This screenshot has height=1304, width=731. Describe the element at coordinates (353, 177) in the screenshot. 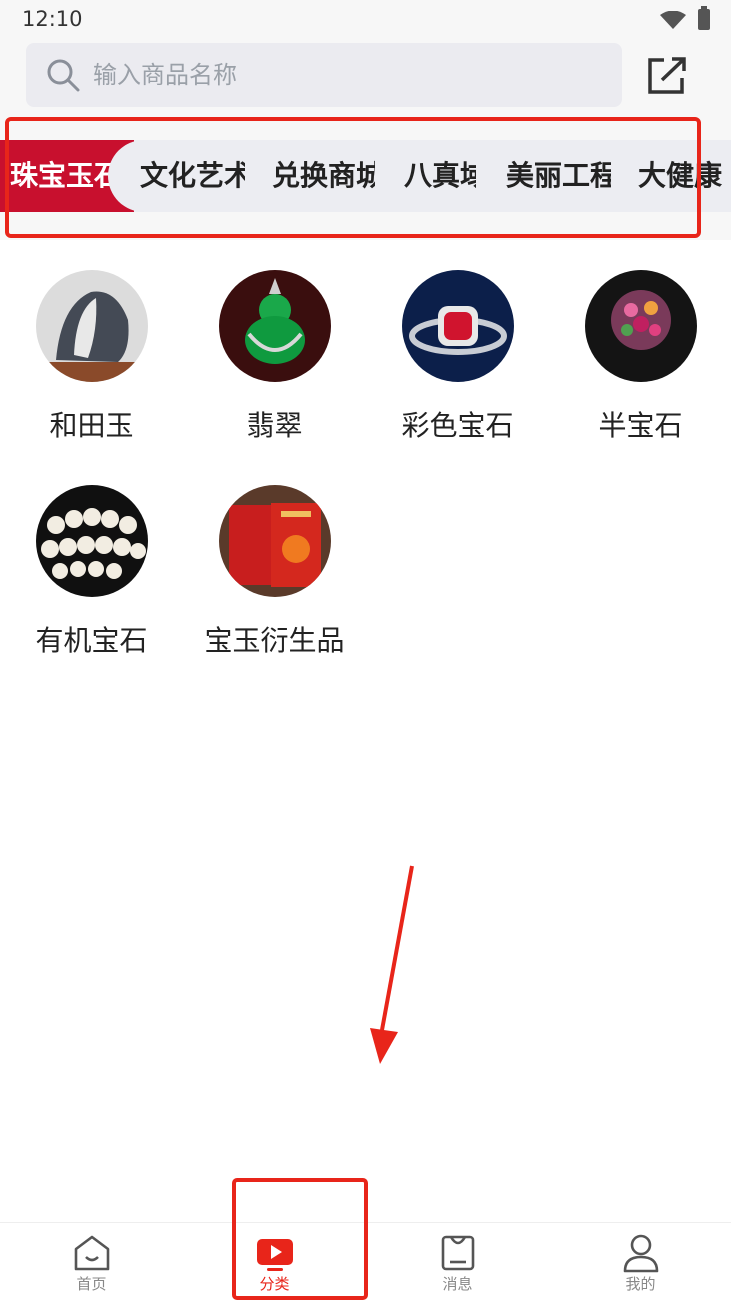

I see `annotation-box-tabs` at that location.